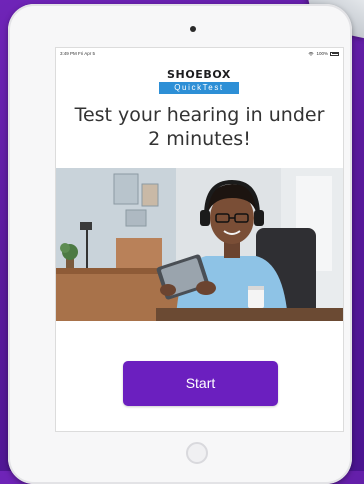  What do you see at coordinates (197, 453) in the screenshot?
I see `home-button` at bounding box center [197, 453].